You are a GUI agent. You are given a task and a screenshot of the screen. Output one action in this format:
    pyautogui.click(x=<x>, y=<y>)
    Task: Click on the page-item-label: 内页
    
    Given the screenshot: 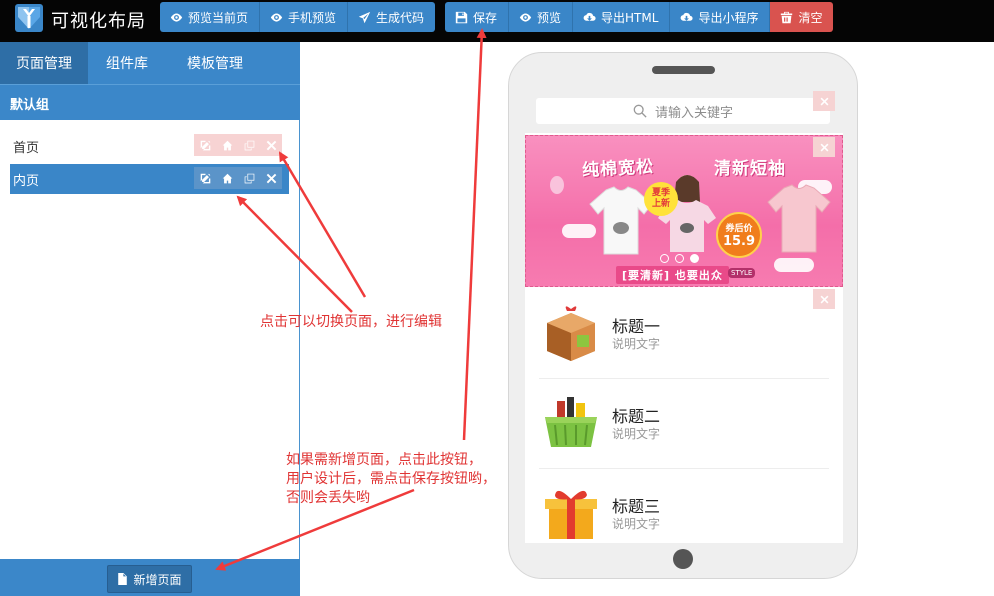 What is the action you would take?
    pyautogui.click(x=26, y=181)
    